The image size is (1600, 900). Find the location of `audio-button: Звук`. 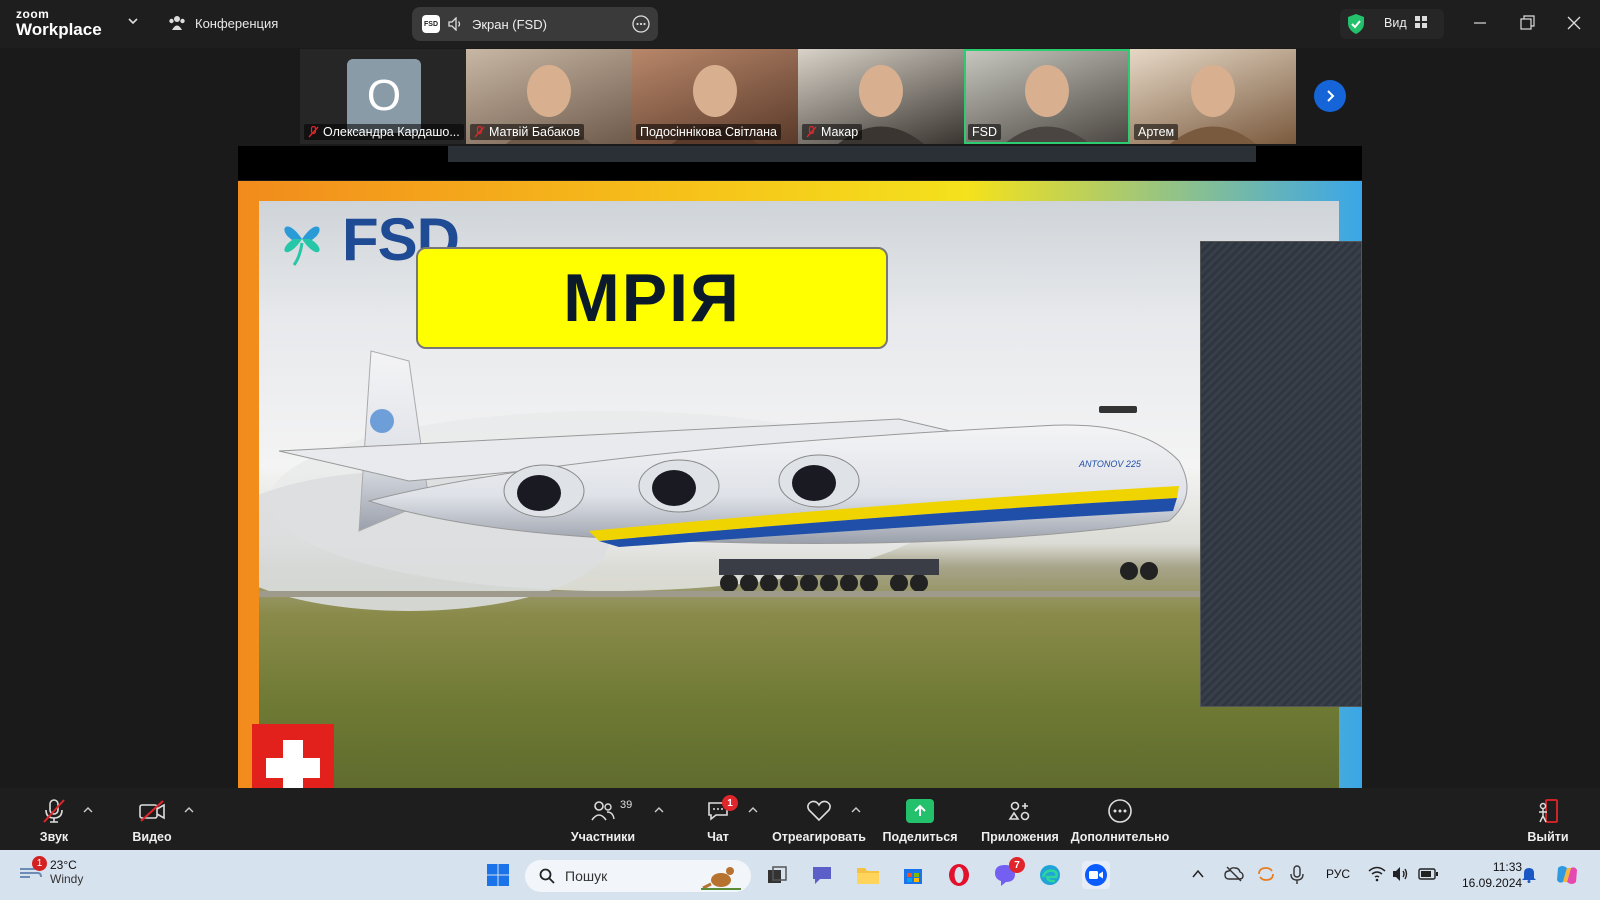

audio-button: Звук is located at coordinates (54, 819).